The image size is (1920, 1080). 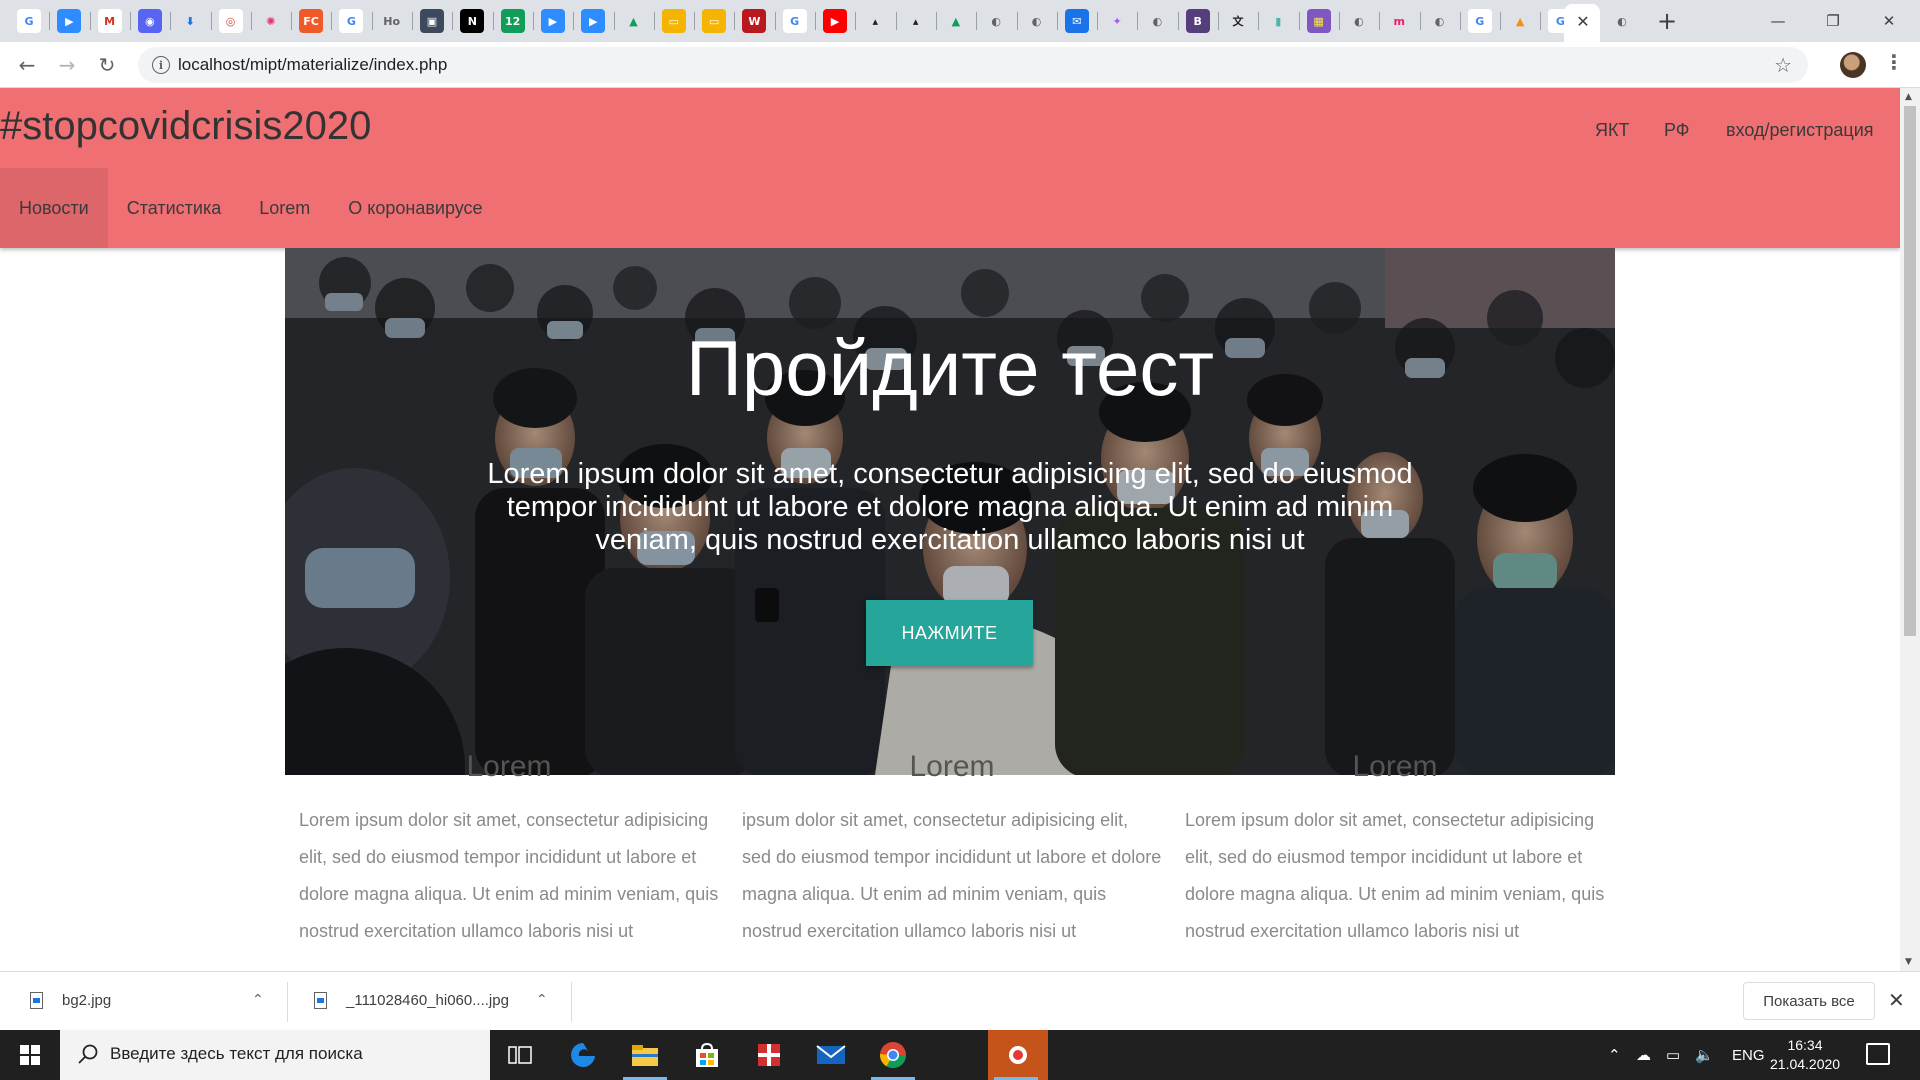 What do you see at coordinates (835, 21) in the screenshot?
I see `youtube-icon: ▶` at bounding box center [835, 21].